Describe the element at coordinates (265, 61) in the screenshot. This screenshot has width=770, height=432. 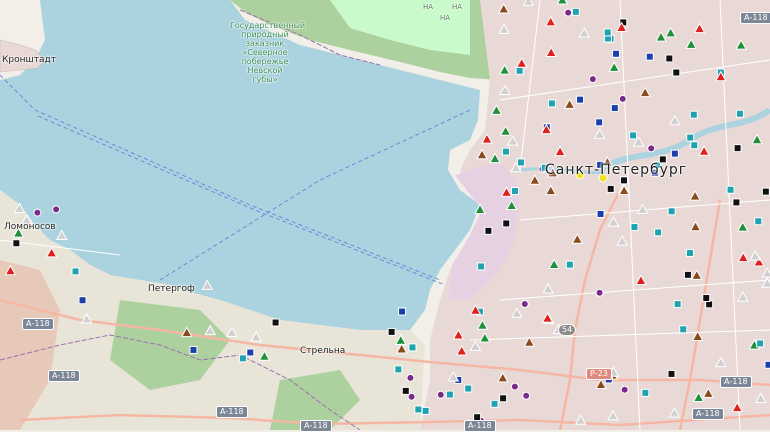
I see `label-reserve-line-5: побережье` at that location.